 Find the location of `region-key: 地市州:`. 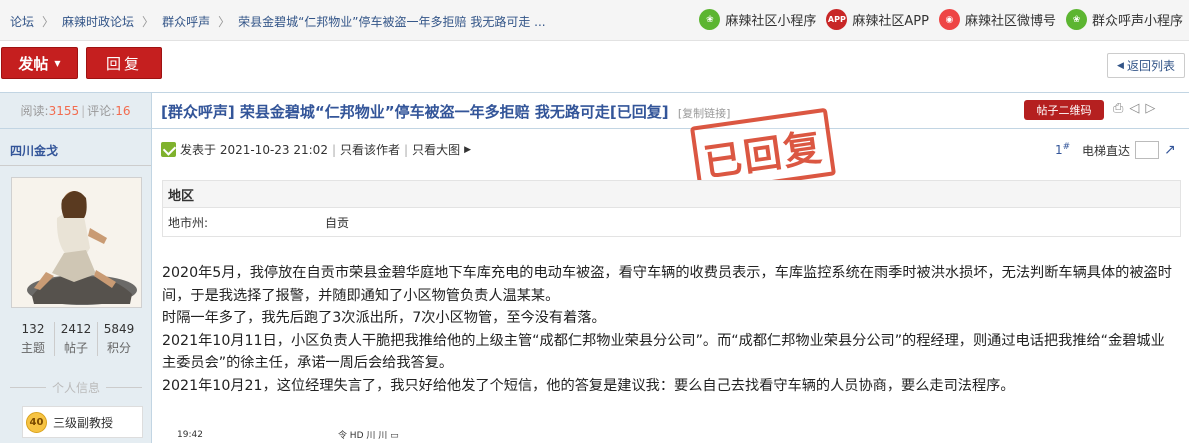

region-key: 地市州: is located at coordinates (188, 223).